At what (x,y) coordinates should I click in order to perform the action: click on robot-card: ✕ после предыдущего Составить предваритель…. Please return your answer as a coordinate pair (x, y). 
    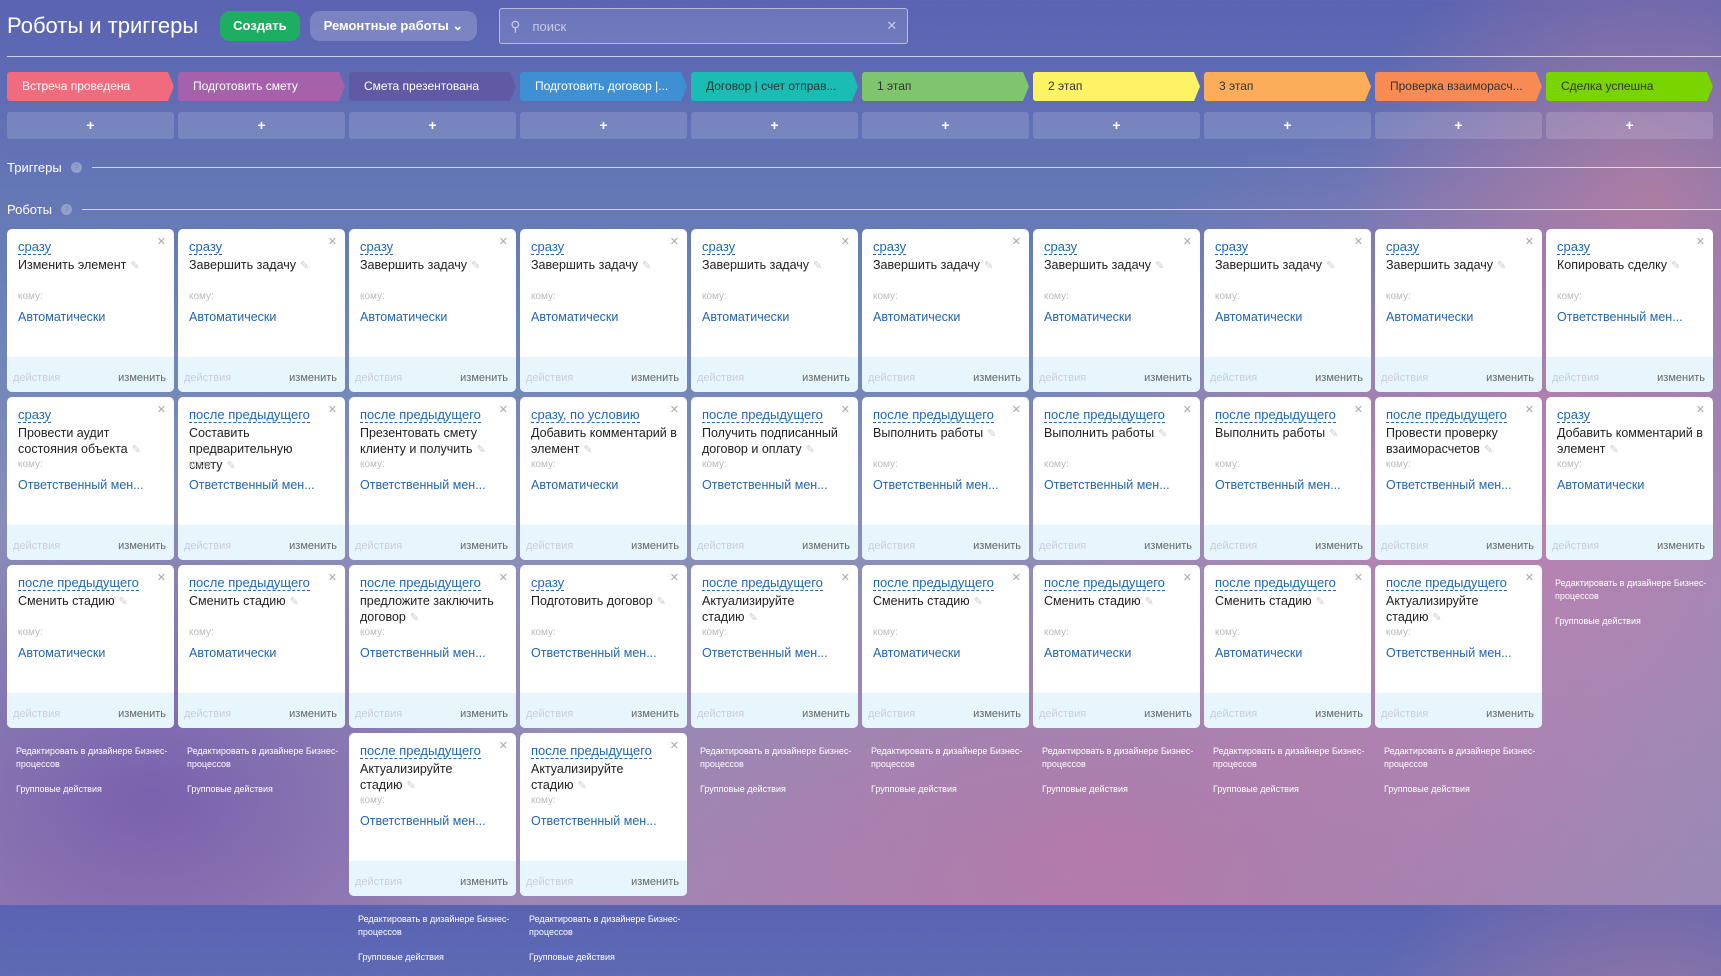
    Looking at the image, I should click on (261, 478).